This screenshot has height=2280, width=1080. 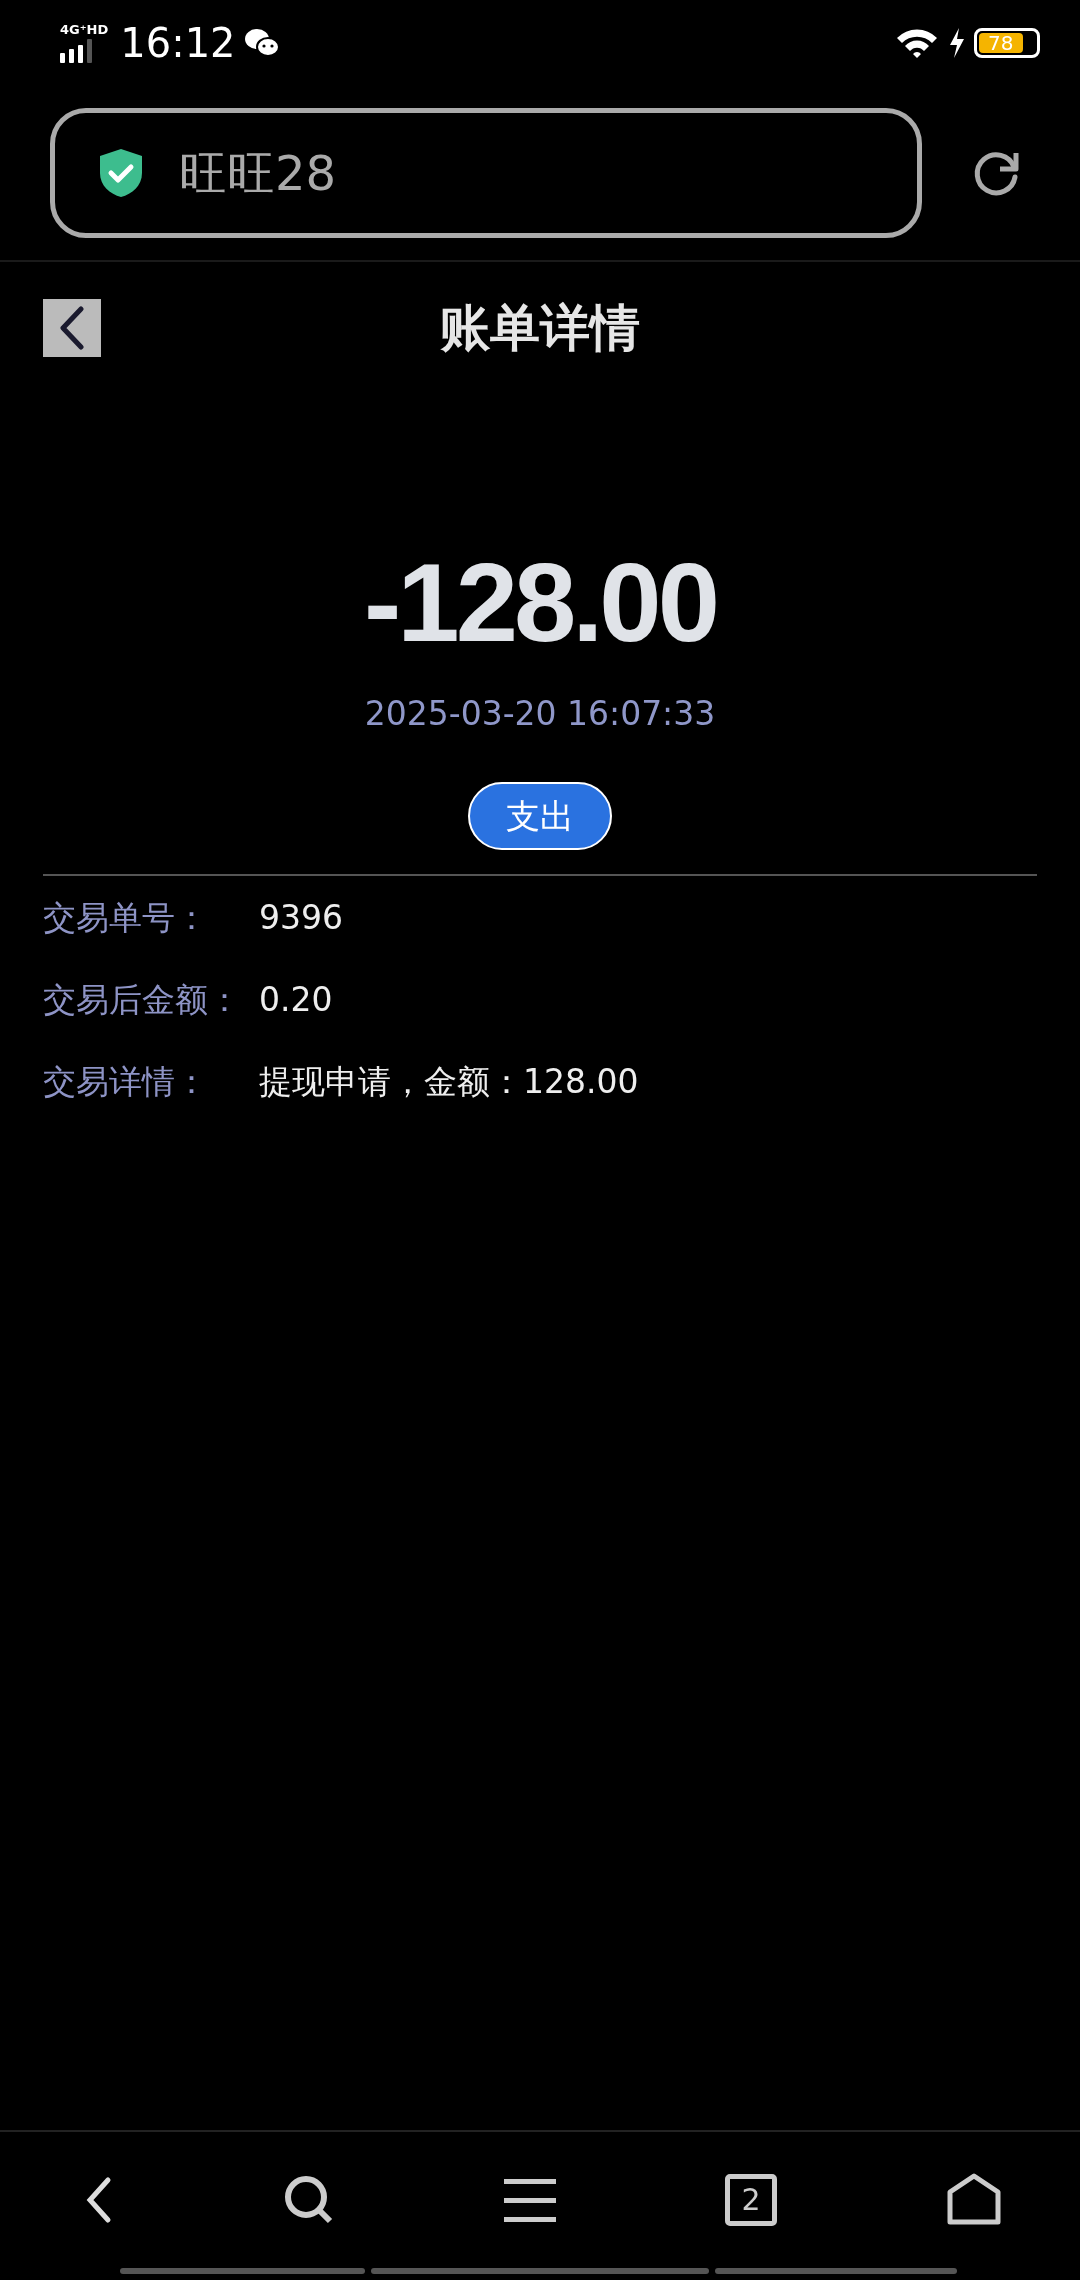 I want to click on shield-check-icon, so click(x=121, y=173).